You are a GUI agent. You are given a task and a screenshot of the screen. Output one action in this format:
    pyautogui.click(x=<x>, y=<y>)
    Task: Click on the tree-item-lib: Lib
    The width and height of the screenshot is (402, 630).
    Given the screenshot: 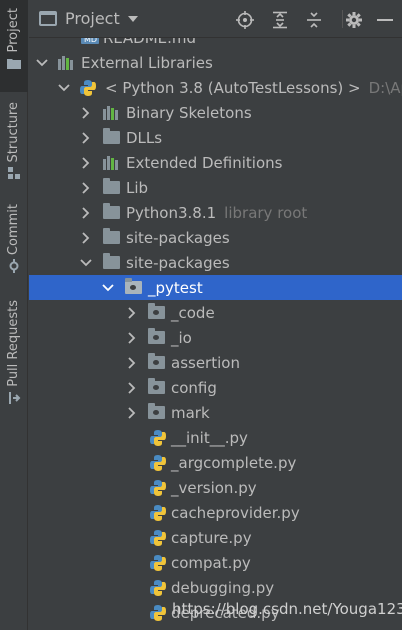 What is the action you would take?
    pyautogui.click(x=215, y=187)
    